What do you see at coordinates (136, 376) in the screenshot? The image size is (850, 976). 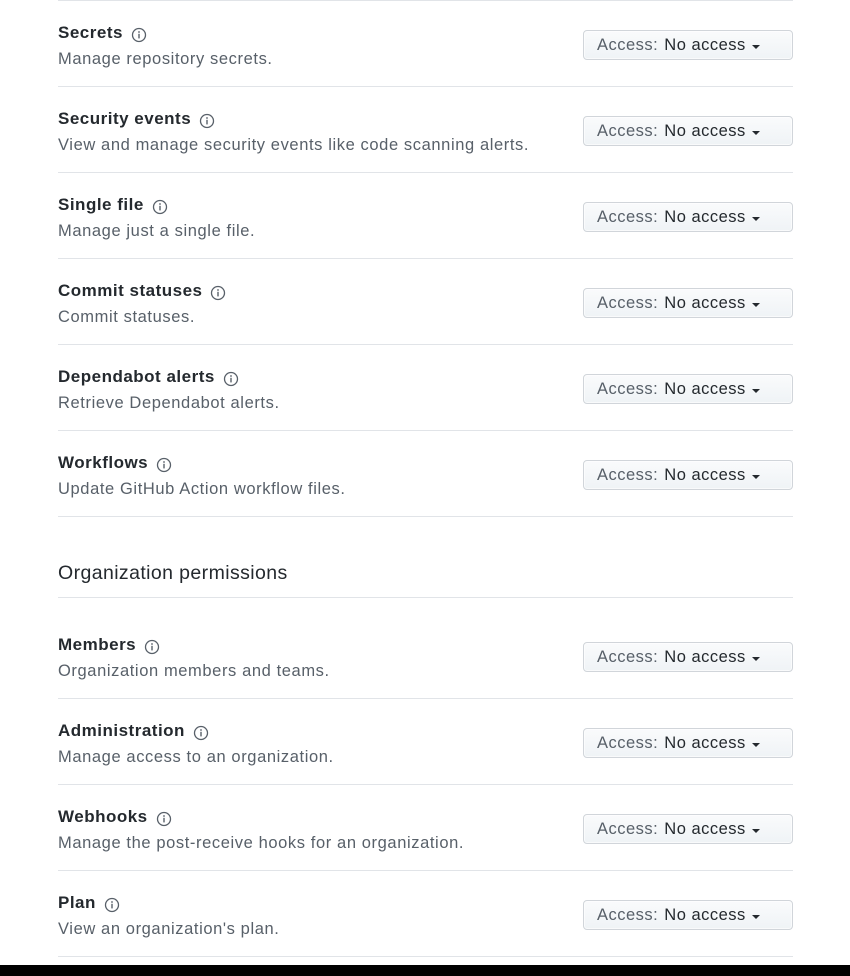 I see `permission-title: Dependabot alerts` at bounding box center [136, 376].